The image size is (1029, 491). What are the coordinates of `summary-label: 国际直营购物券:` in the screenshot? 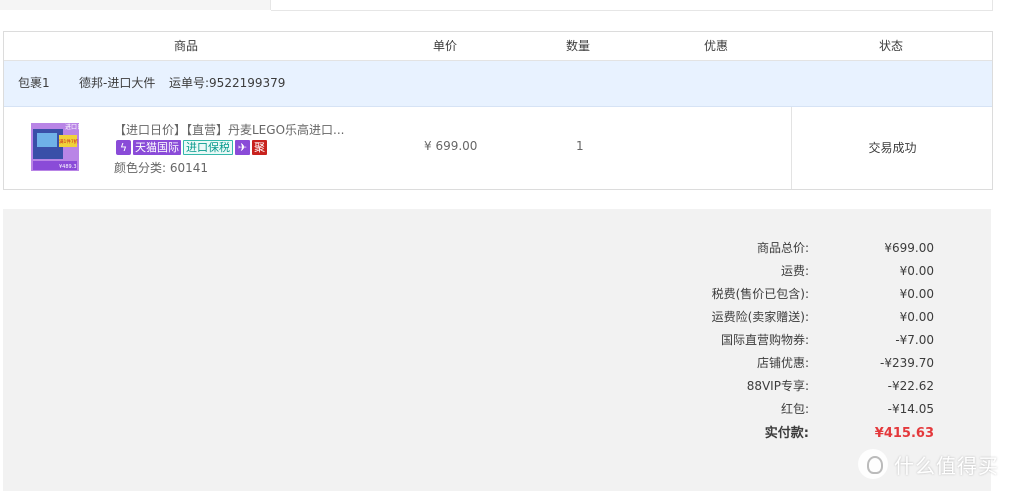 It's located at (764, 340).